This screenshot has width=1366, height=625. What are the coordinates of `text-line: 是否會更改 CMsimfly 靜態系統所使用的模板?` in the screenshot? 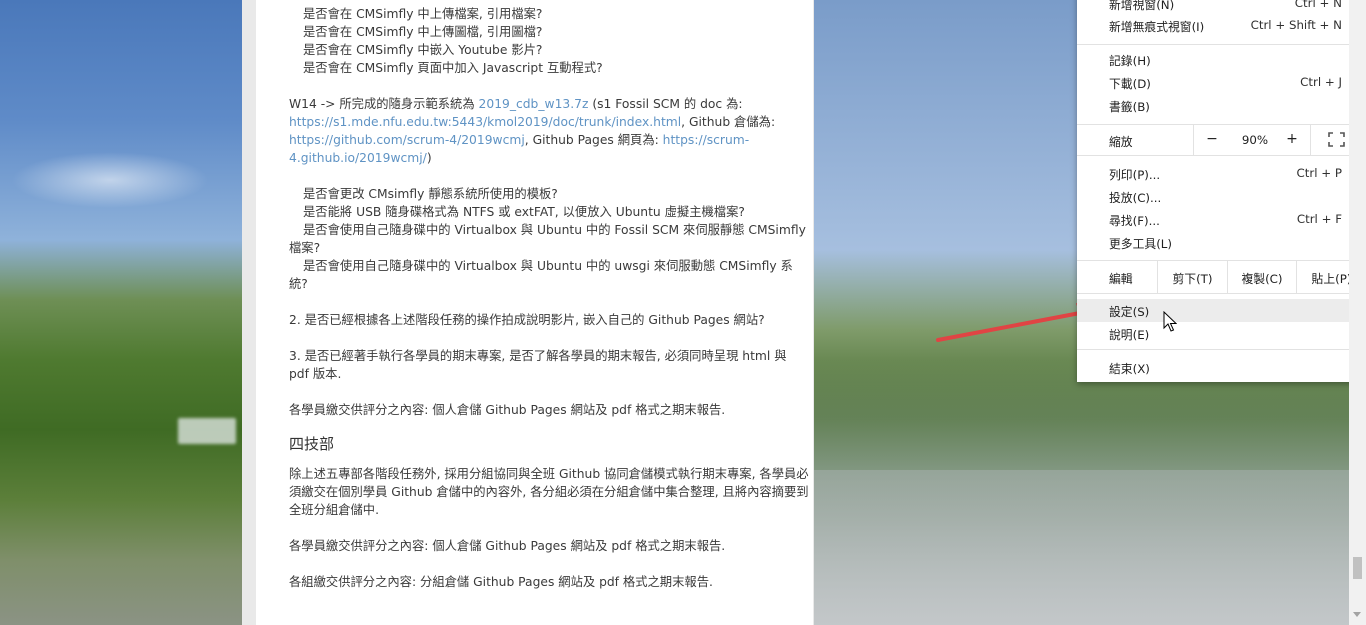 It's located at (430, 194).